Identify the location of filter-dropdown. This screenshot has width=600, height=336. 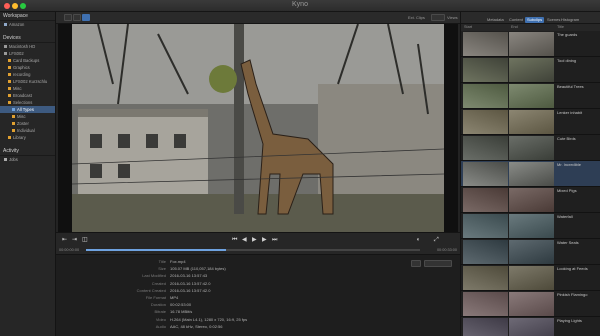
(438, 17).